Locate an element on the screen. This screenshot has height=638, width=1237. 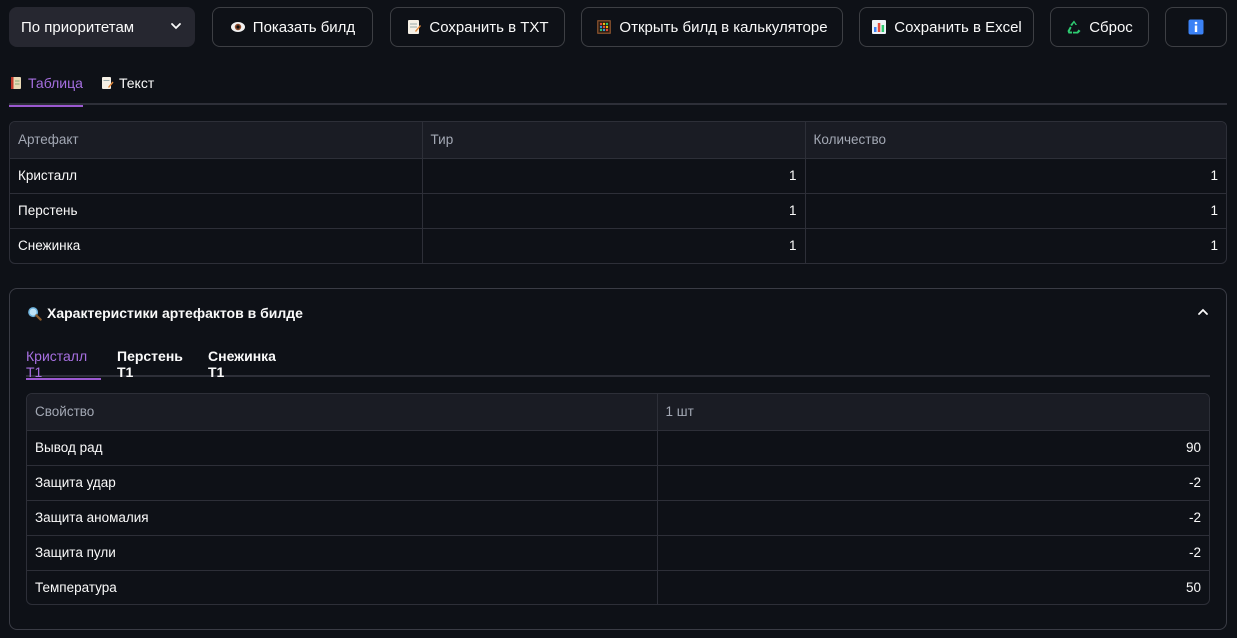
table-cell: Снежинка is located at coordinates (216, 245).